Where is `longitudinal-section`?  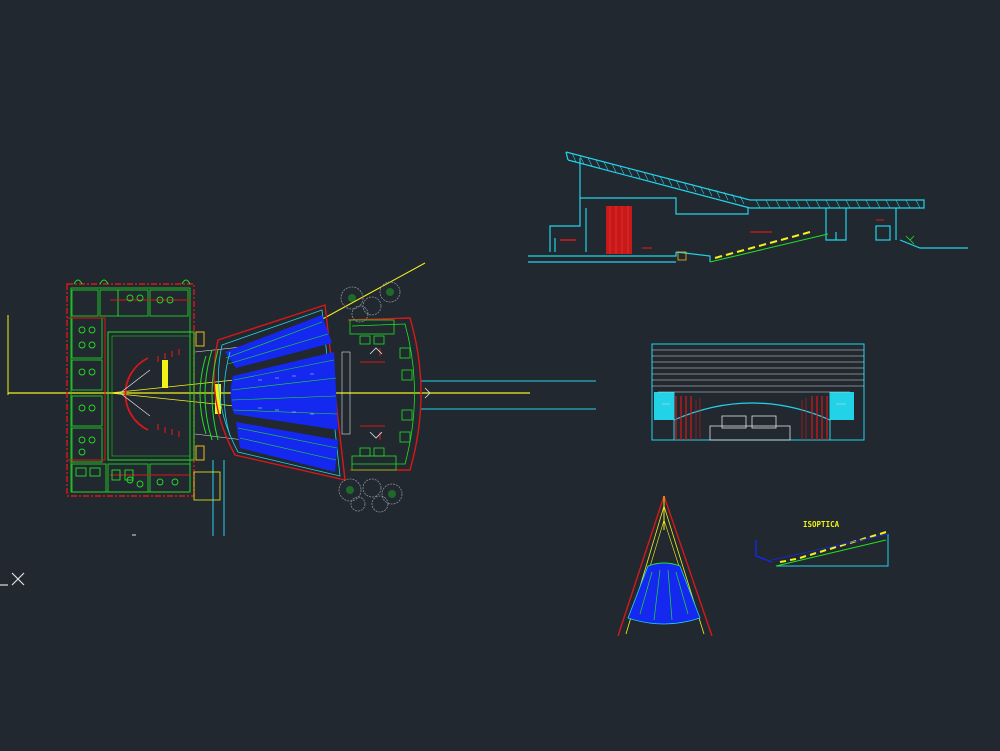
longitudinal-section is located at coordinates (748, 207).